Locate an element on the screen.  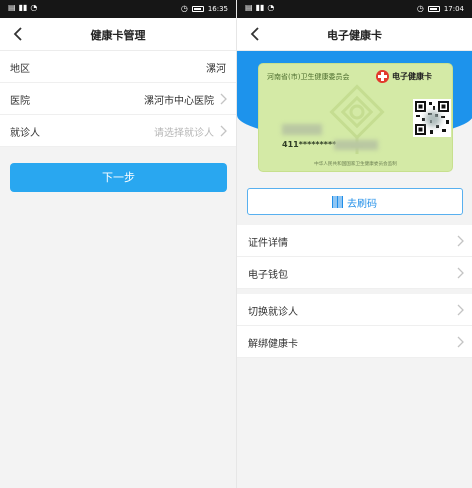
nav-bar: 电子健康卡 is located at coordinates (354, 34).